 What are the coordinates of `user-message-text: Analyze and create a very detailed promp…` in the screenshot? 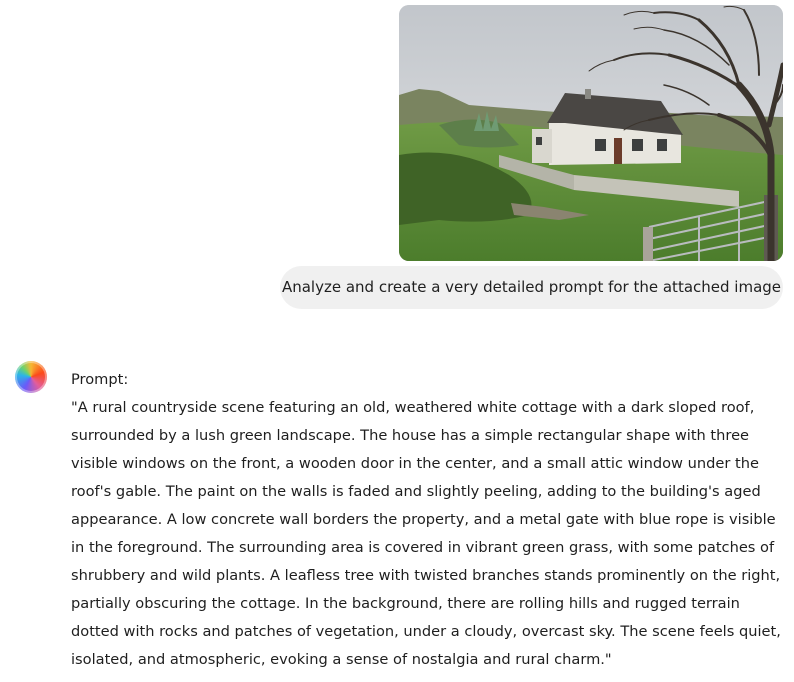 It's located at (531, 287).